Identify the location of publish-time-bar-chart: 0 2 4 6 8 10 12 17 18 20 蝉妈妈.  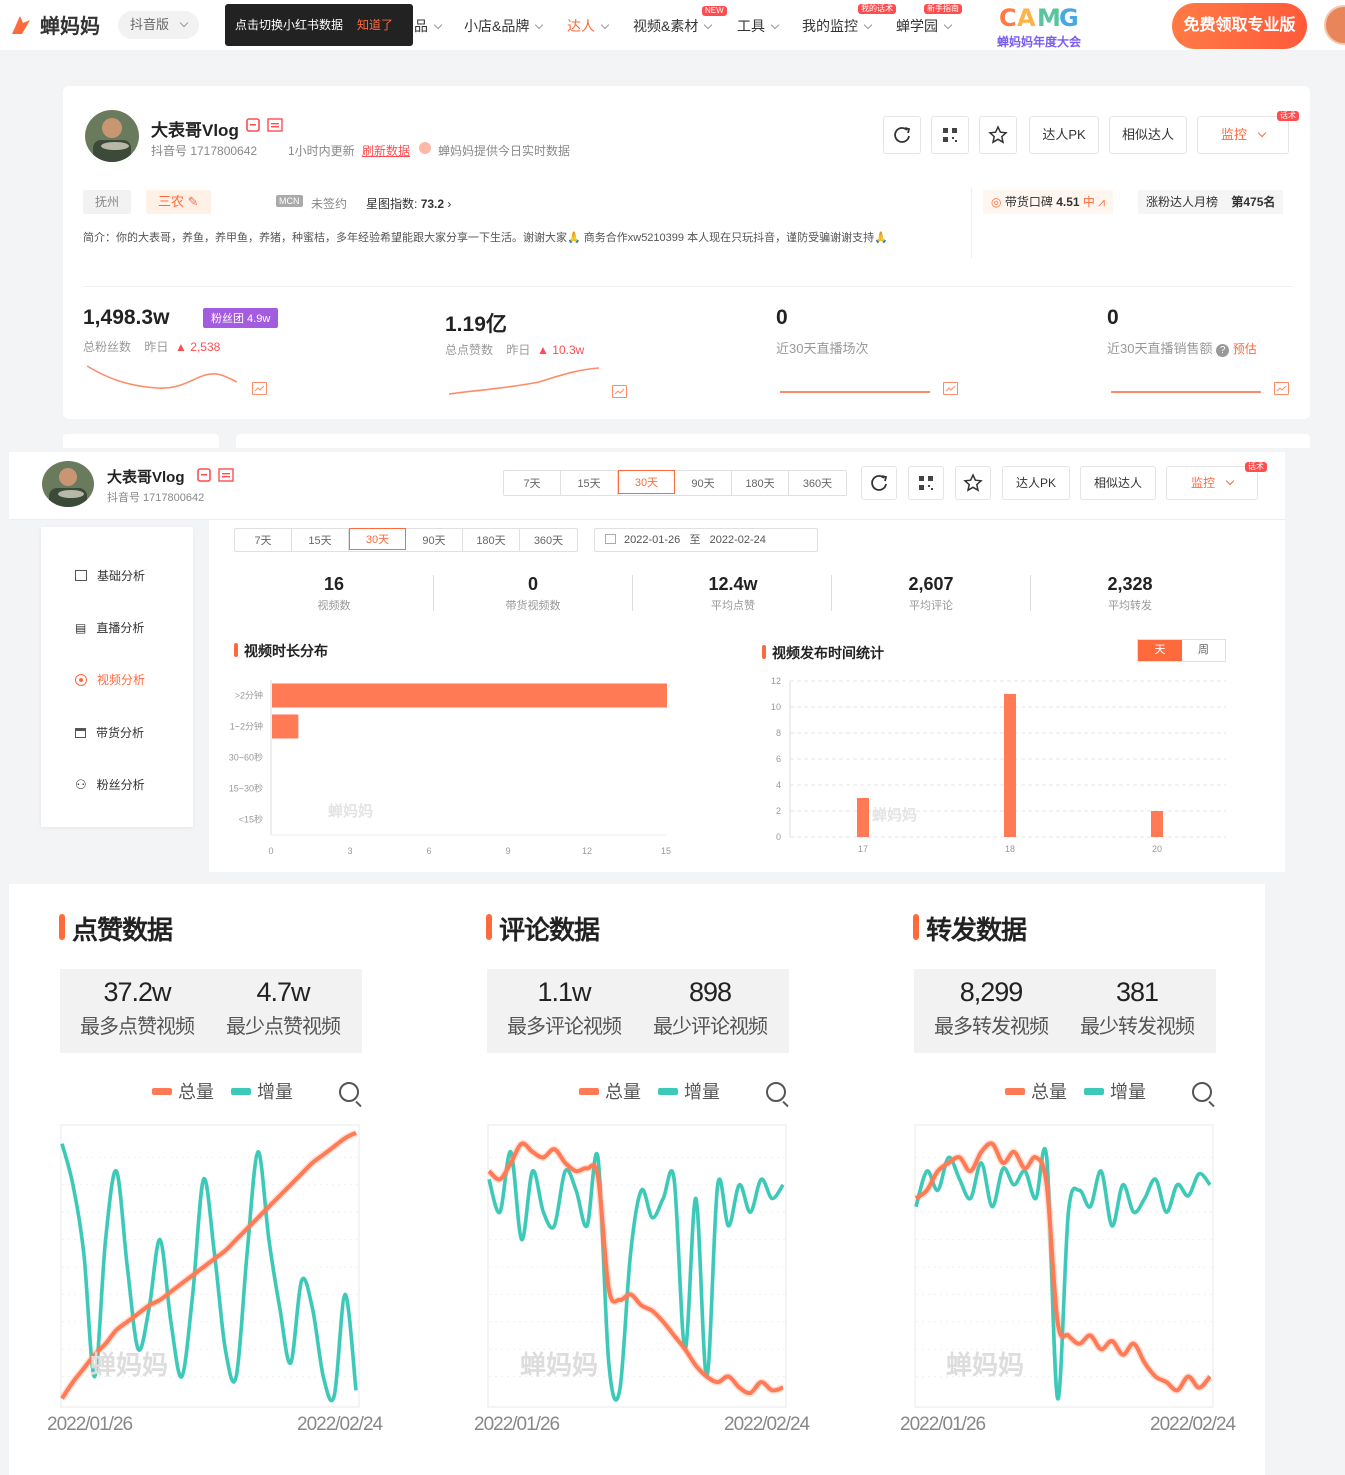
(998, 765).